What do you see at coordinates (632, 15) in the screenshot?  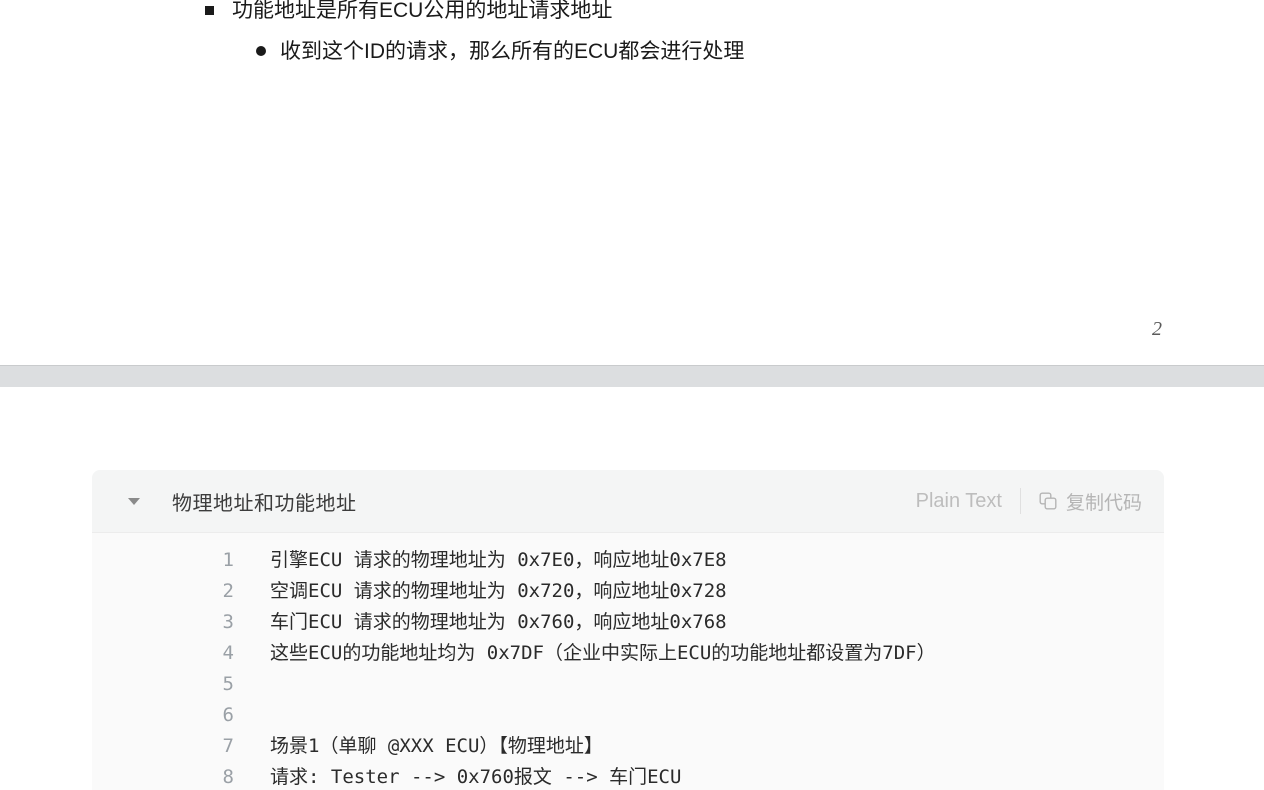 I see `outline-item: 功能地址是所有ECU公用的地址请求地址` at bounding box center [632, 15].